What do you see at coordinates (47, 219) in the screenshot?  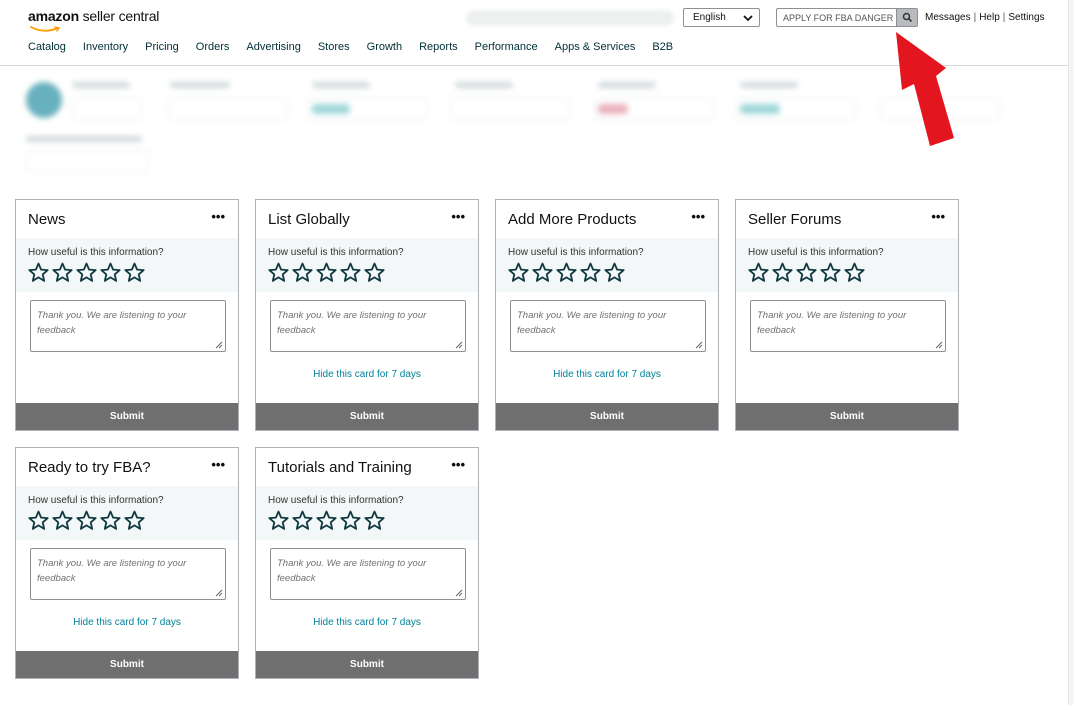 I see `card-title: News` at bounding box center [47, 219].